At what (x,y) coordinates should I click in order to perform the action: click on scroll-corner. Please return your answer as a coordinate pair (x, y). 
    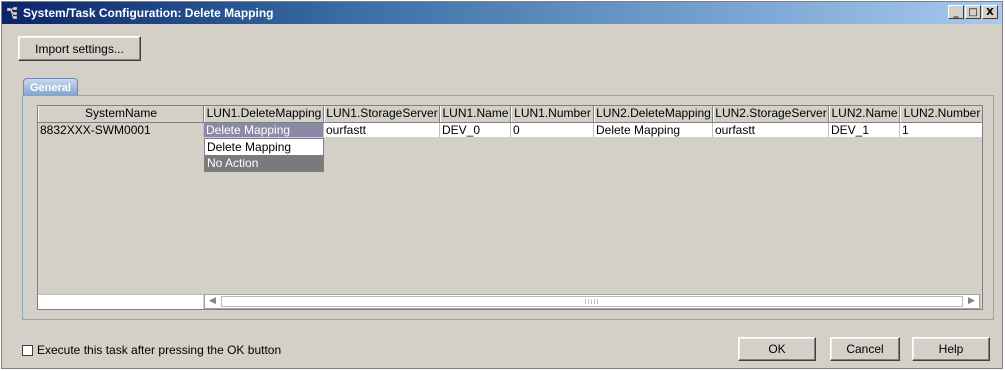
    Looking at the image, I should click on (120, 301).